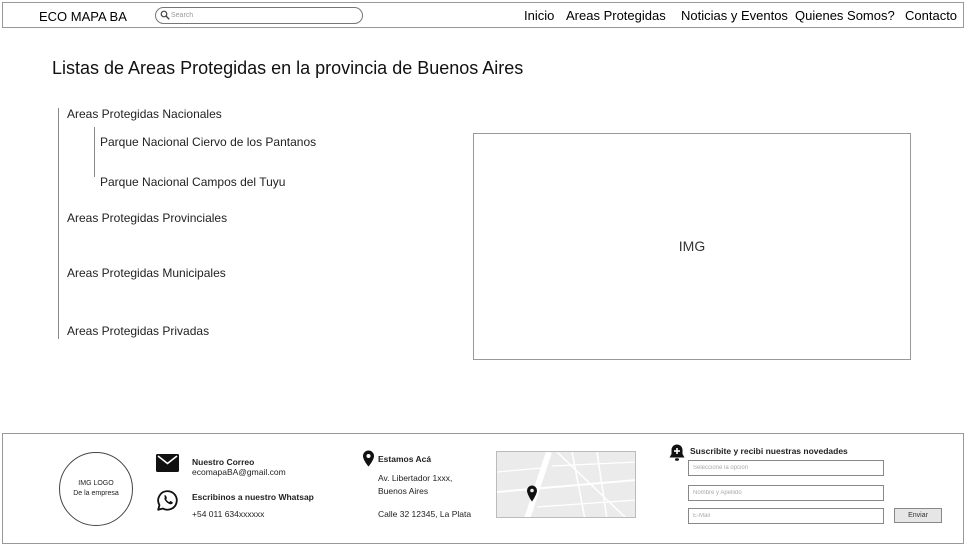 This screenshot has width=968, height=547. Describe the element at coordinates (769, 451) in the screenshot. I see `subscribe-title: Suscribite y recibi nuestras novedades` at that location.